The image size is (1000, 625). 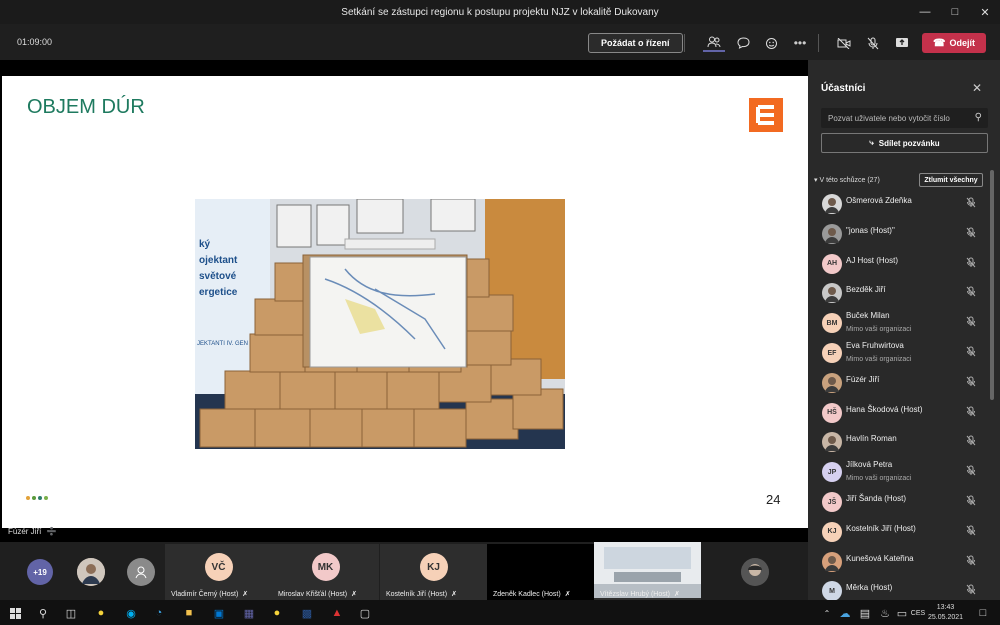 I want to click on more-participants-count: +19, so click(x=40, y=572).